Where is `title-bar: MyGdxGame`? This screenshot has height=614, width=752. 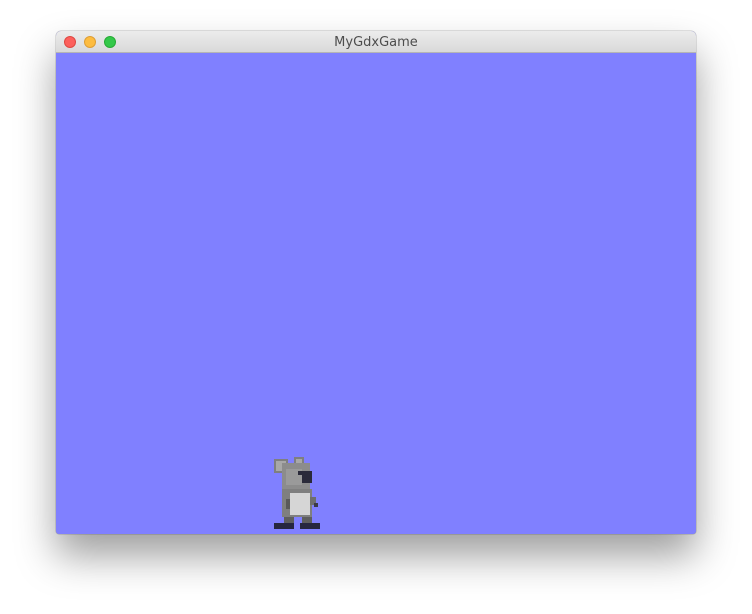
title-bar: MyGdxGame is located at coordinates (376, 42).